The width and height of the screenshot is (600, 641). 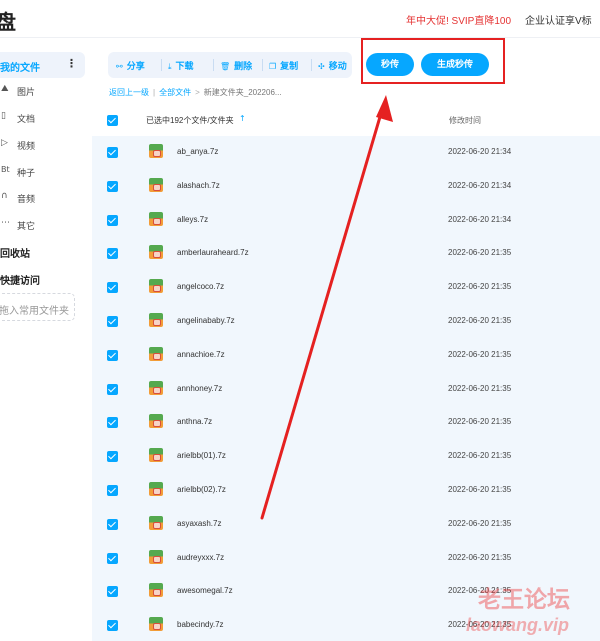 What do you see at coordinates (197, 151) in the screenshot?
I see `file-name: ab_anya.7z` at bounding box center [197, 151].